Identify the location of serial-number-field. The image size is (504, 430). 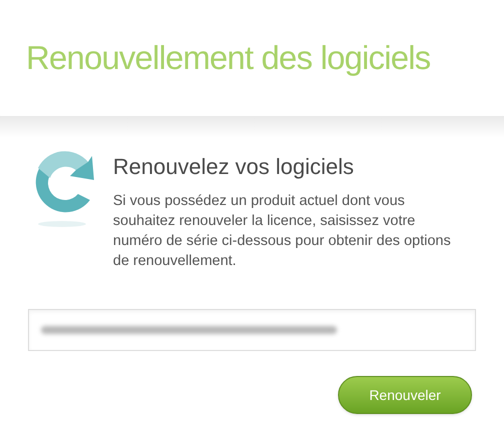
(252, 330).